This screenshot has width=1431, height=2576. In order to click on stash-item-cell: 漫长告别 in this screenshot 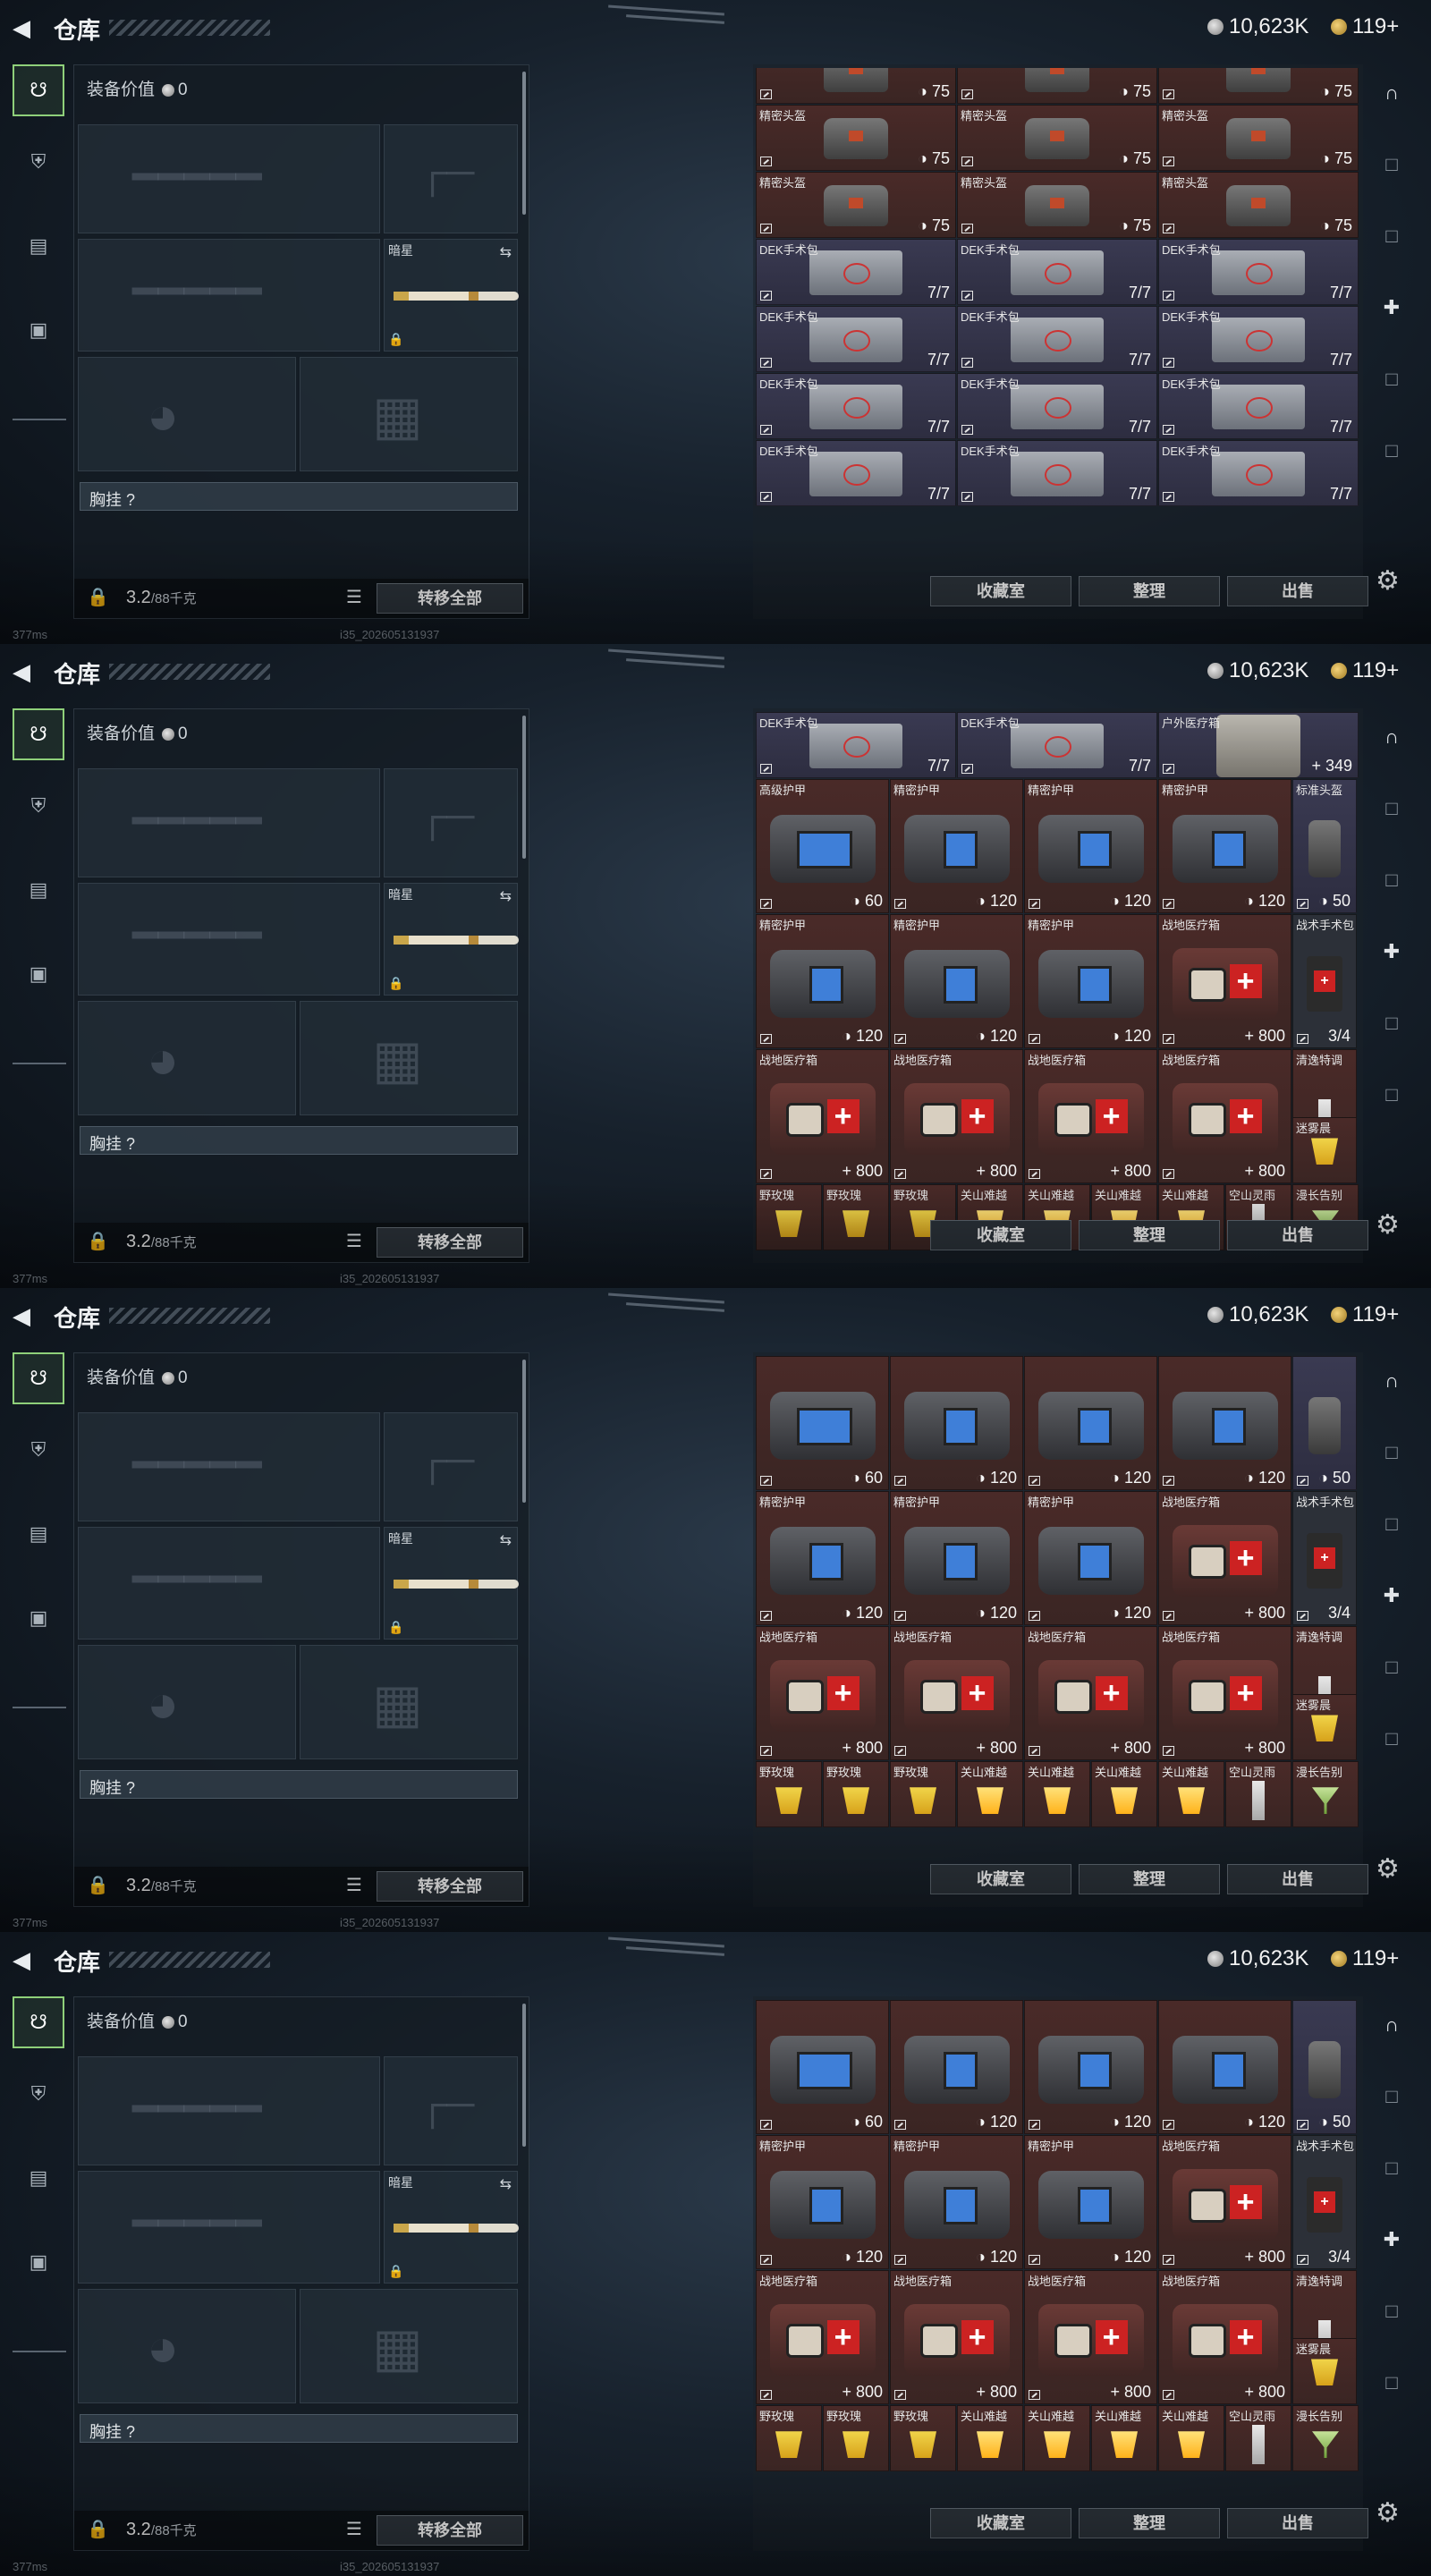, I will do `click(1326, 1217)`.